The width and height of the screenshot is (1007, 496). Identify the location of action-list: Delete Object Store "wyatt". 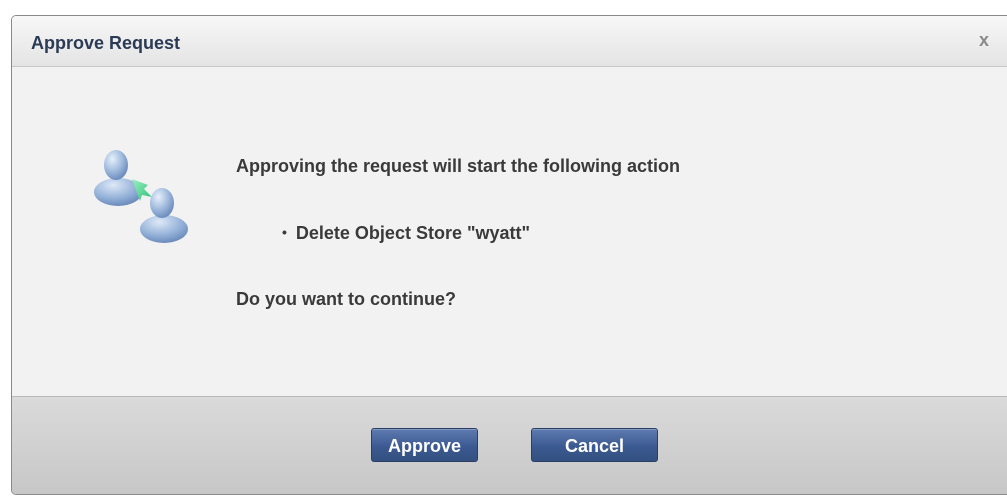
(406, 233).